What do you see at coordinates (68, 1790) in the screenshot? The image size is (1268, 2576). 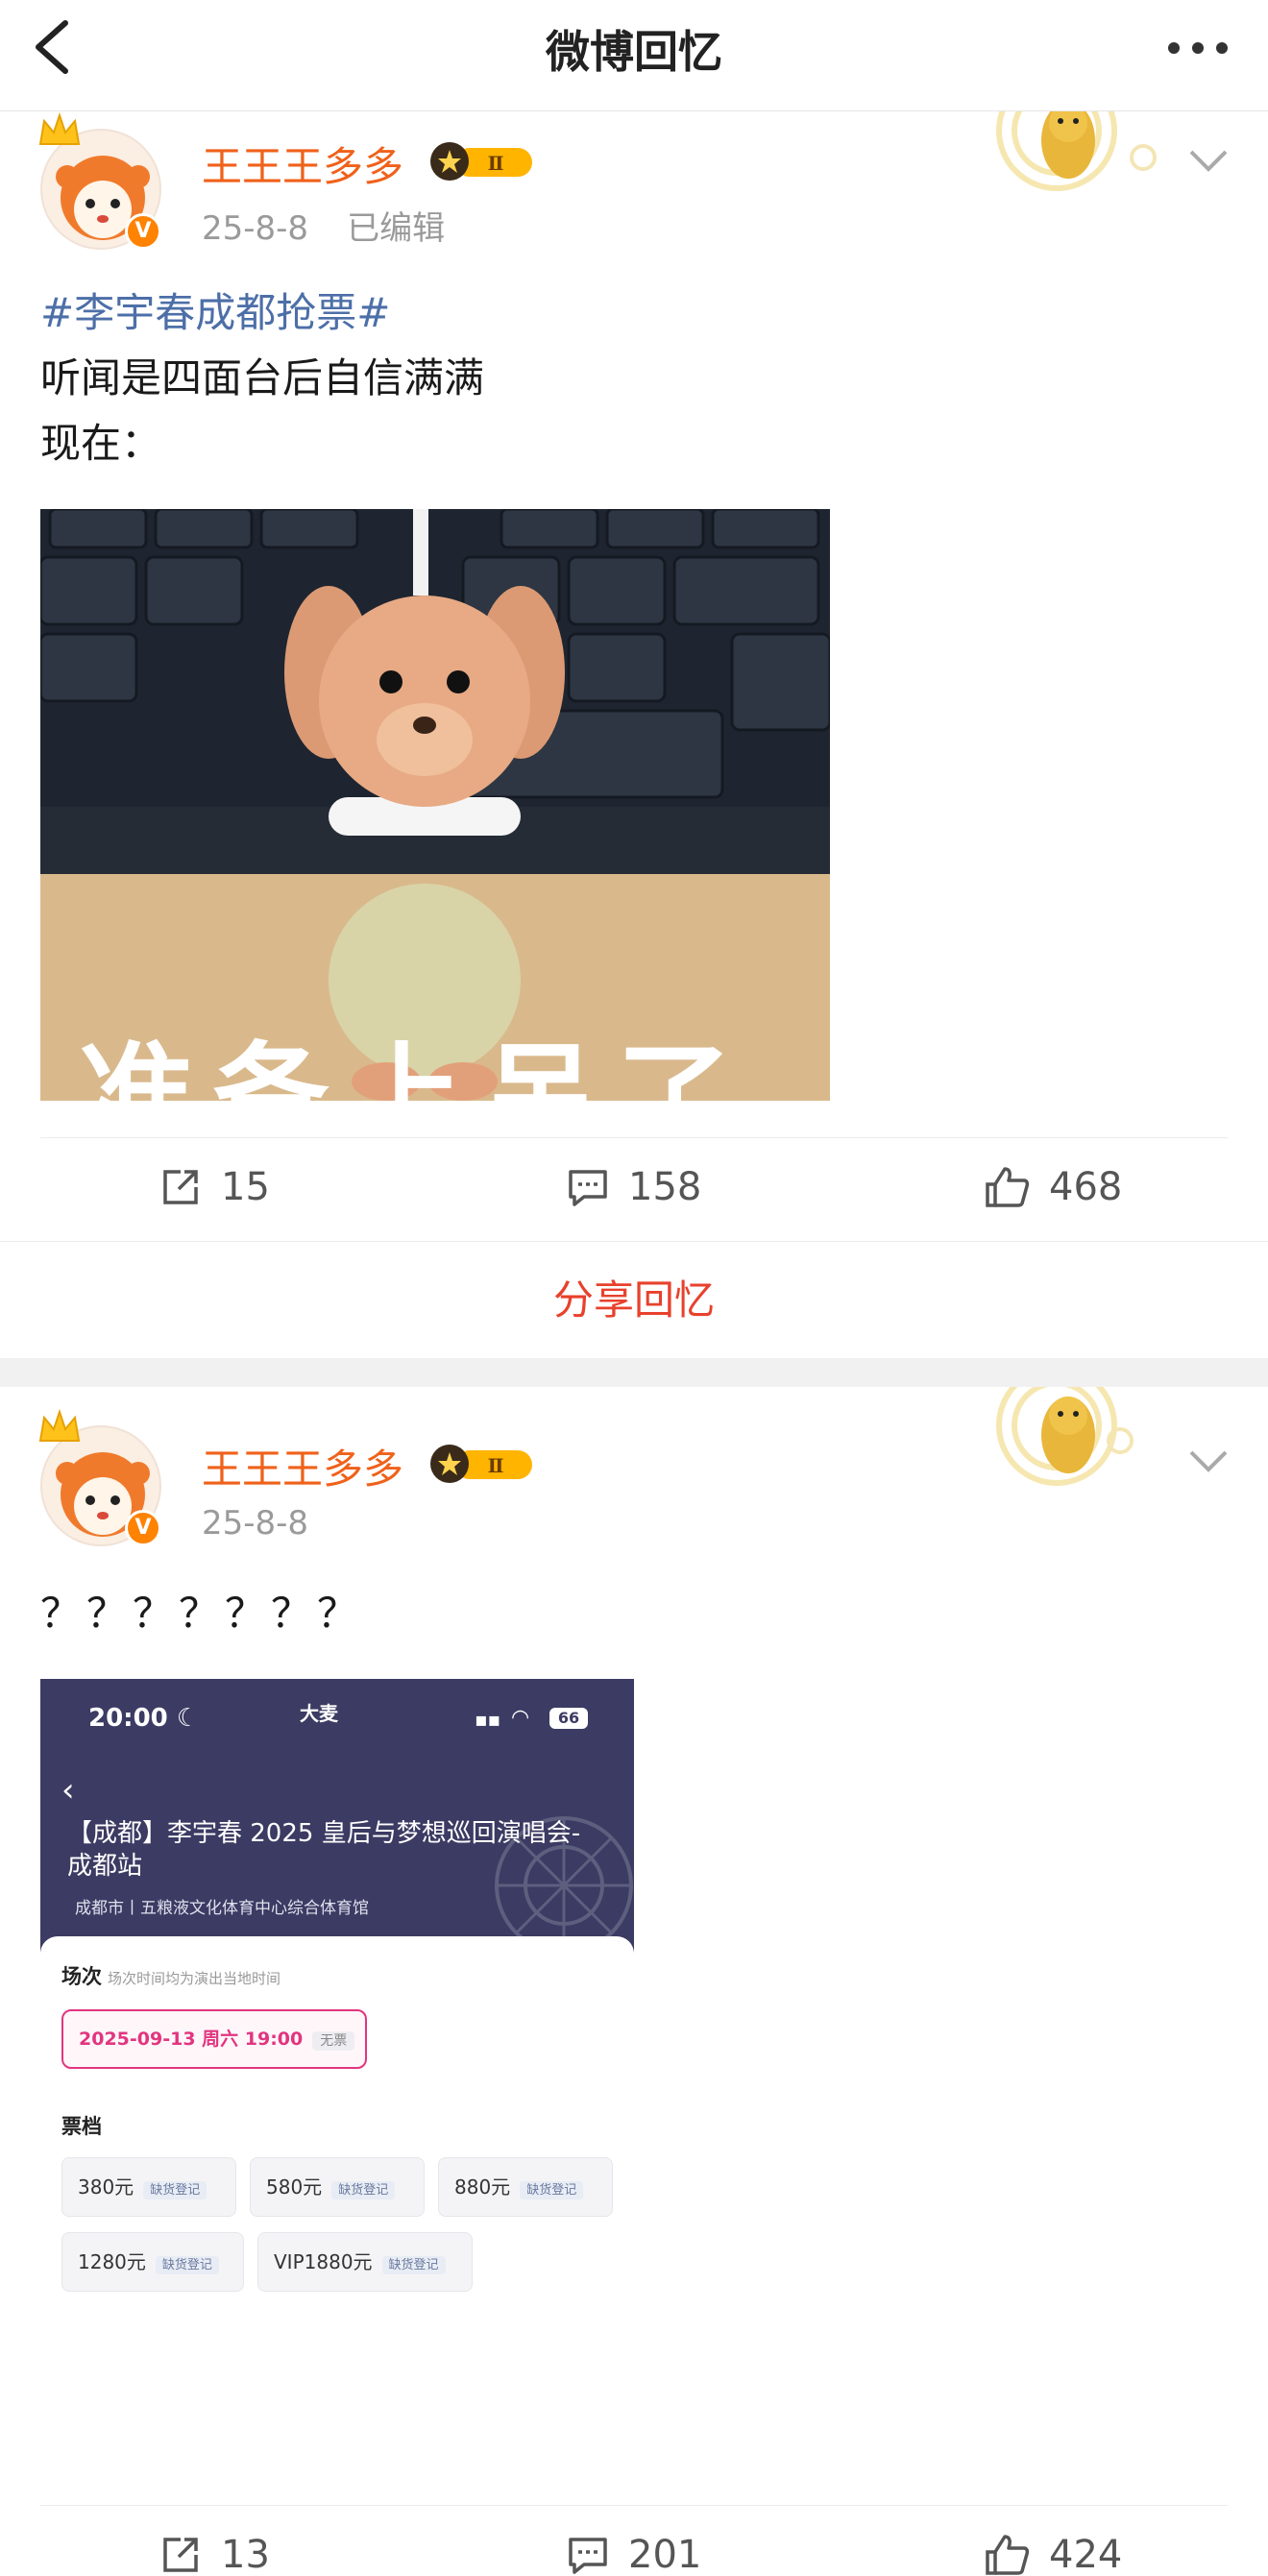 I see `screenshot-back-icon: ‹` at bounding box center [68, 1790].